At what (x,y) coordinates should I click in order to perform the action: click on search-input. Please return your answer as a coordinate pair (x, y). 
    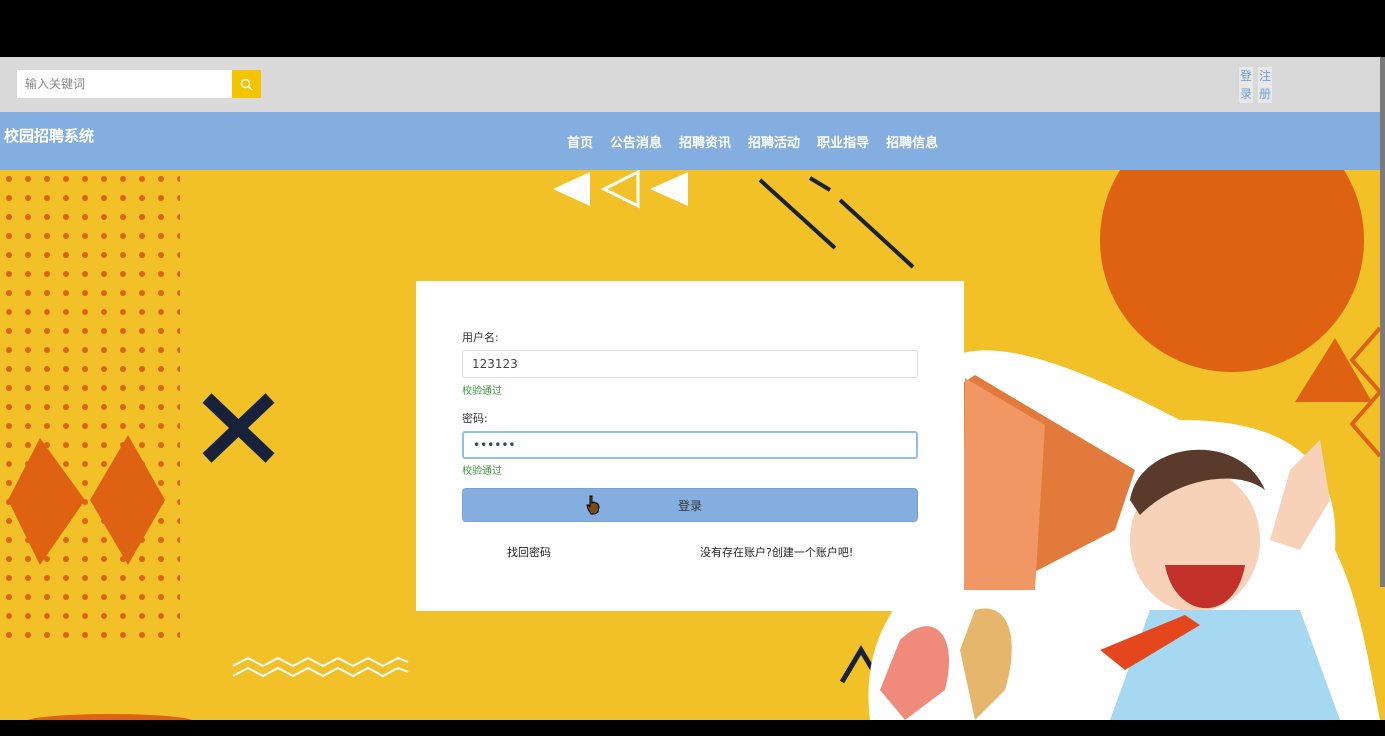
    Looking at the image, I should click on (124, 84).